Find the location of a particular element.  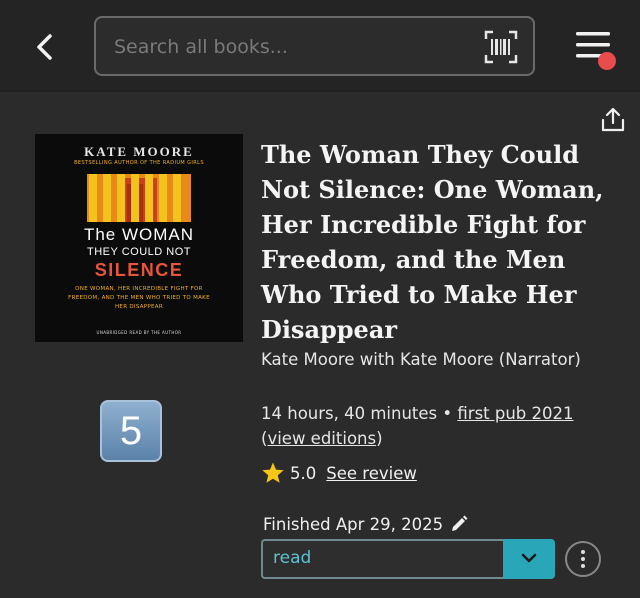

status-dropdown-button is located at coordinates (529, 559).